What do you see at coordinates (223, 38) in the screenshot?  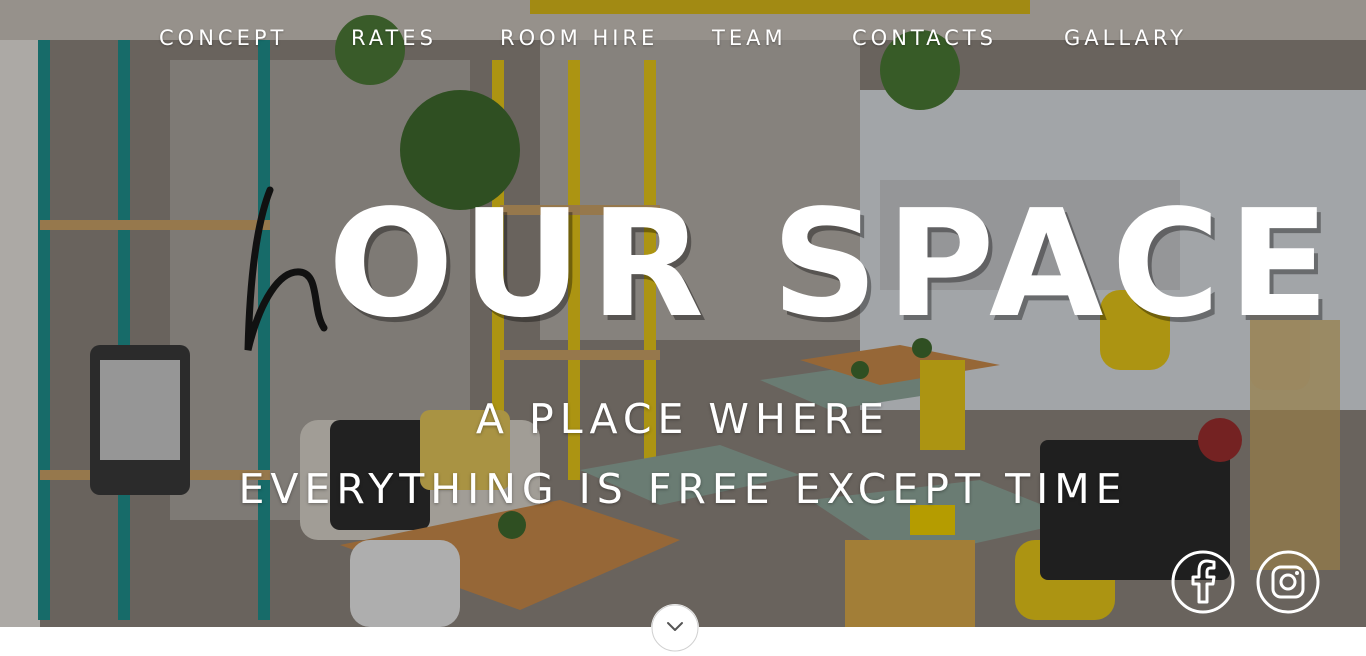 I see `nav-item-concept: CONCEPT` at bounding box center [223, 38].